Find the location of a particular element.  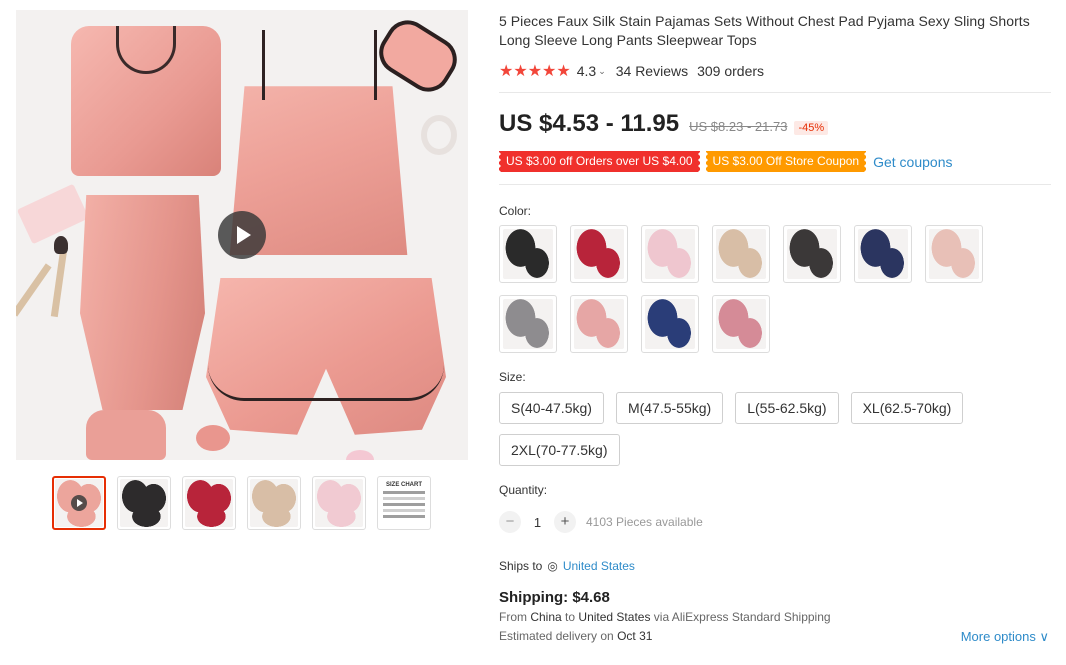

shirt-image is located at coordinates (146, 101).